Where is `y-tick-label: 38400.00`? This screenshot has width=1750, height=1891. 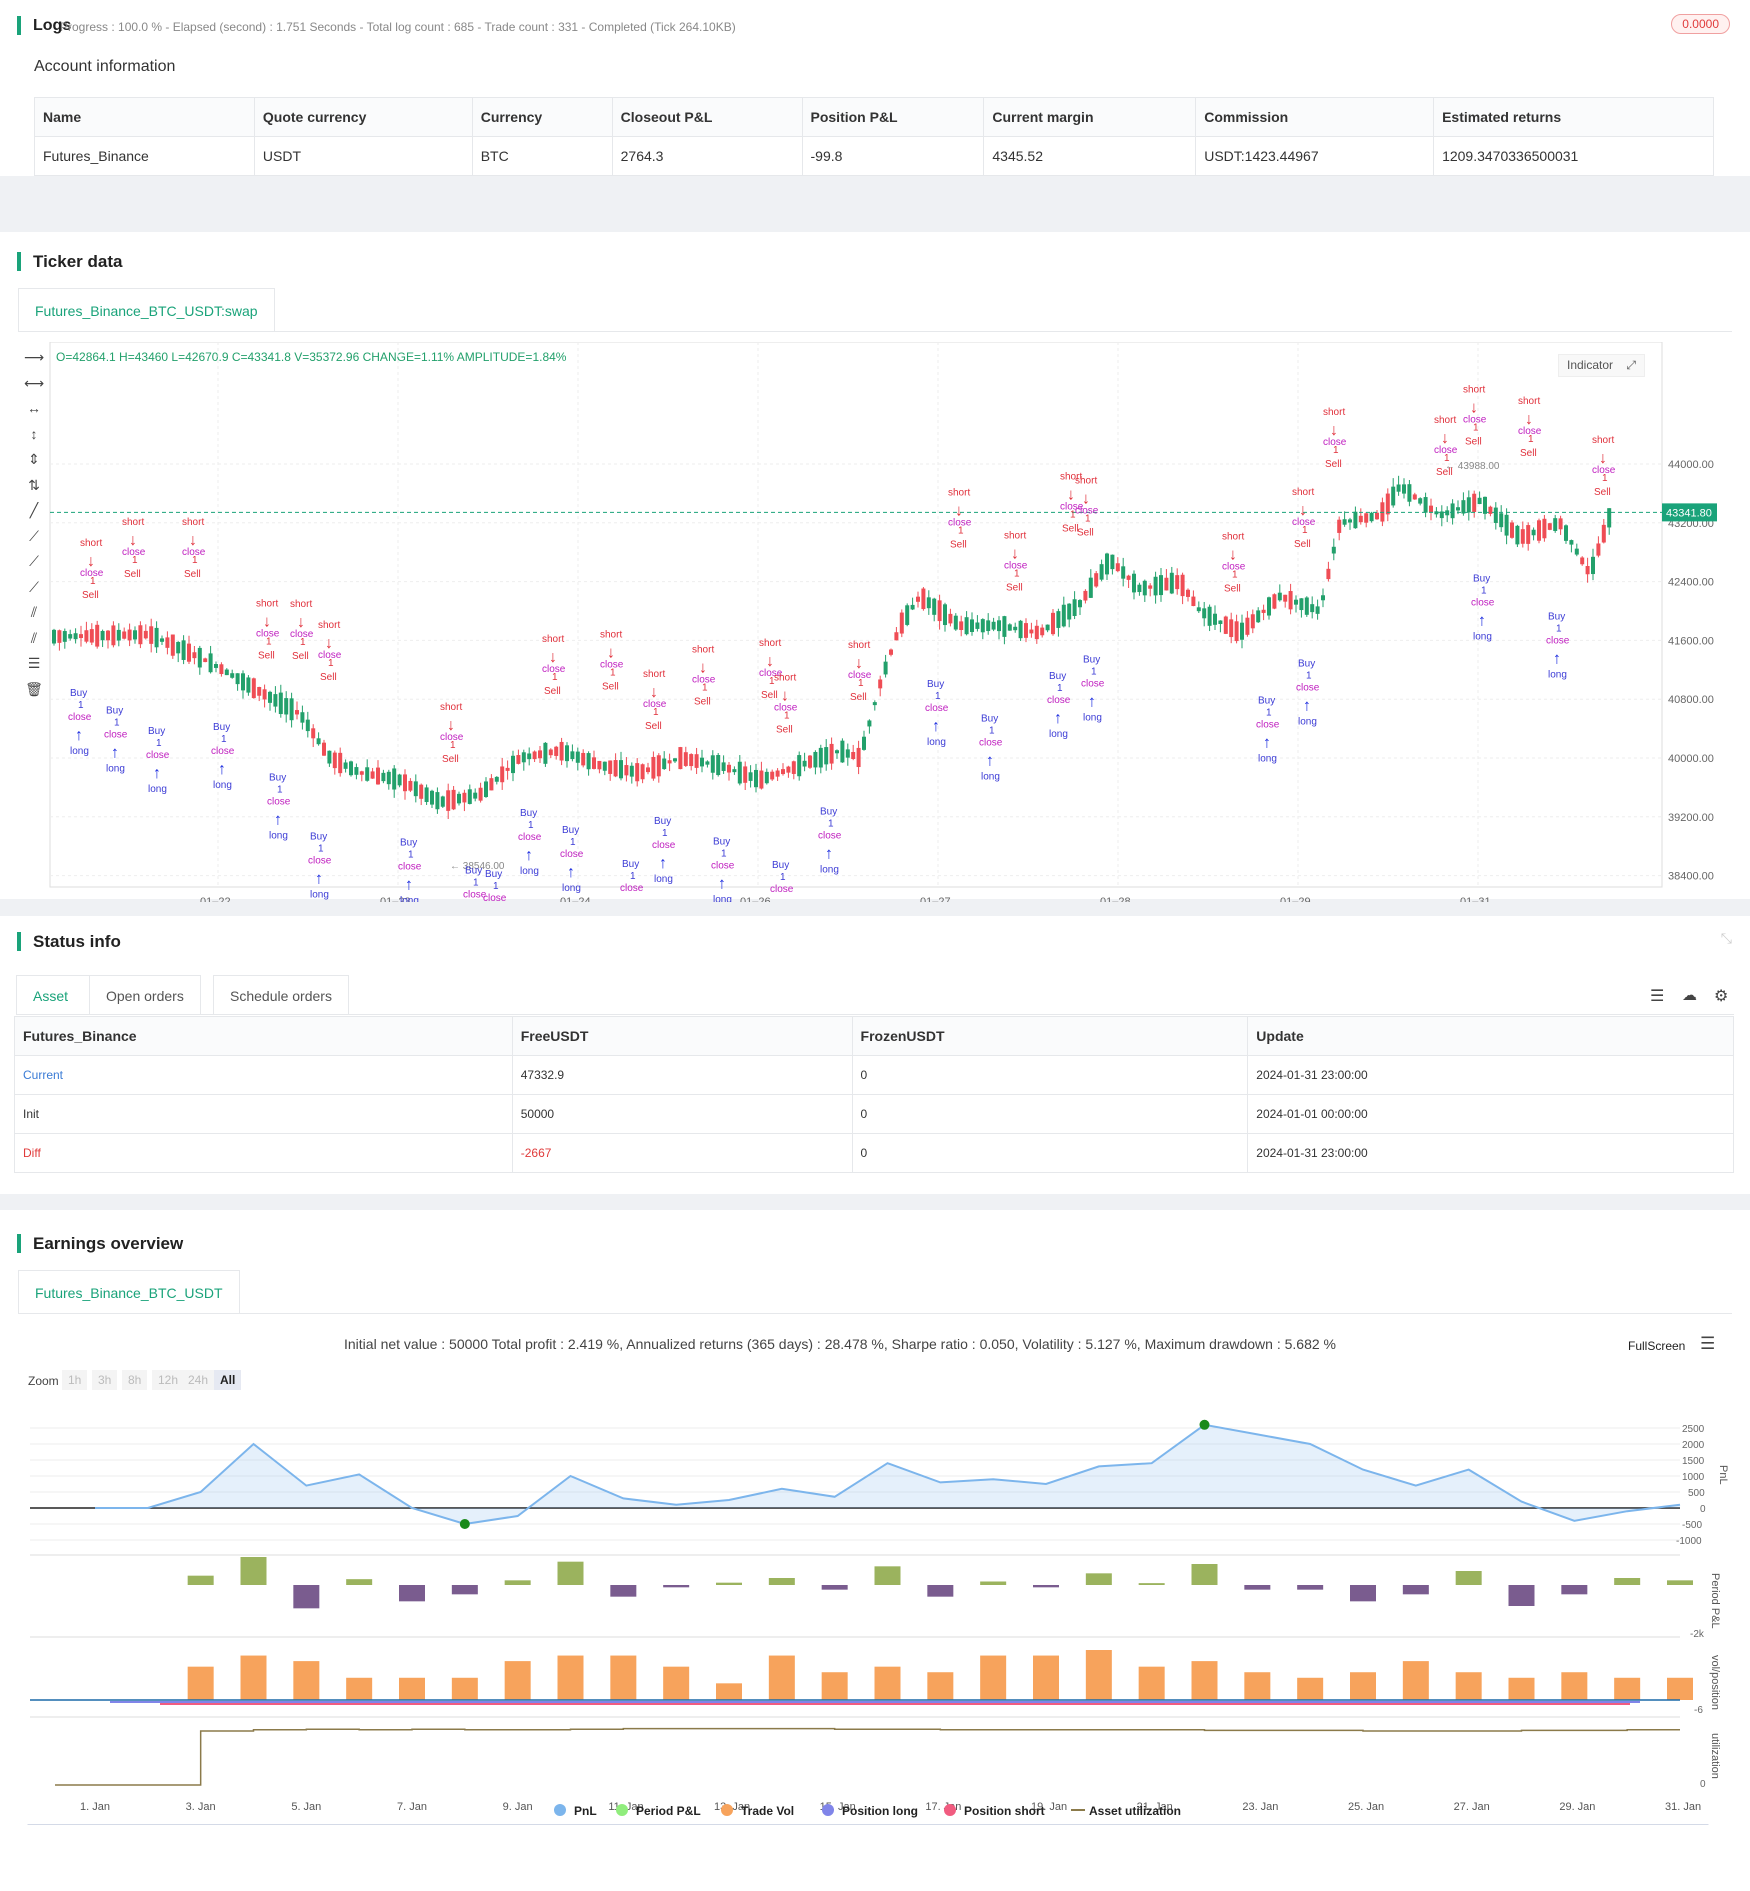 y-tick-label: 38400.00 is located at coordinates (1691, 877).